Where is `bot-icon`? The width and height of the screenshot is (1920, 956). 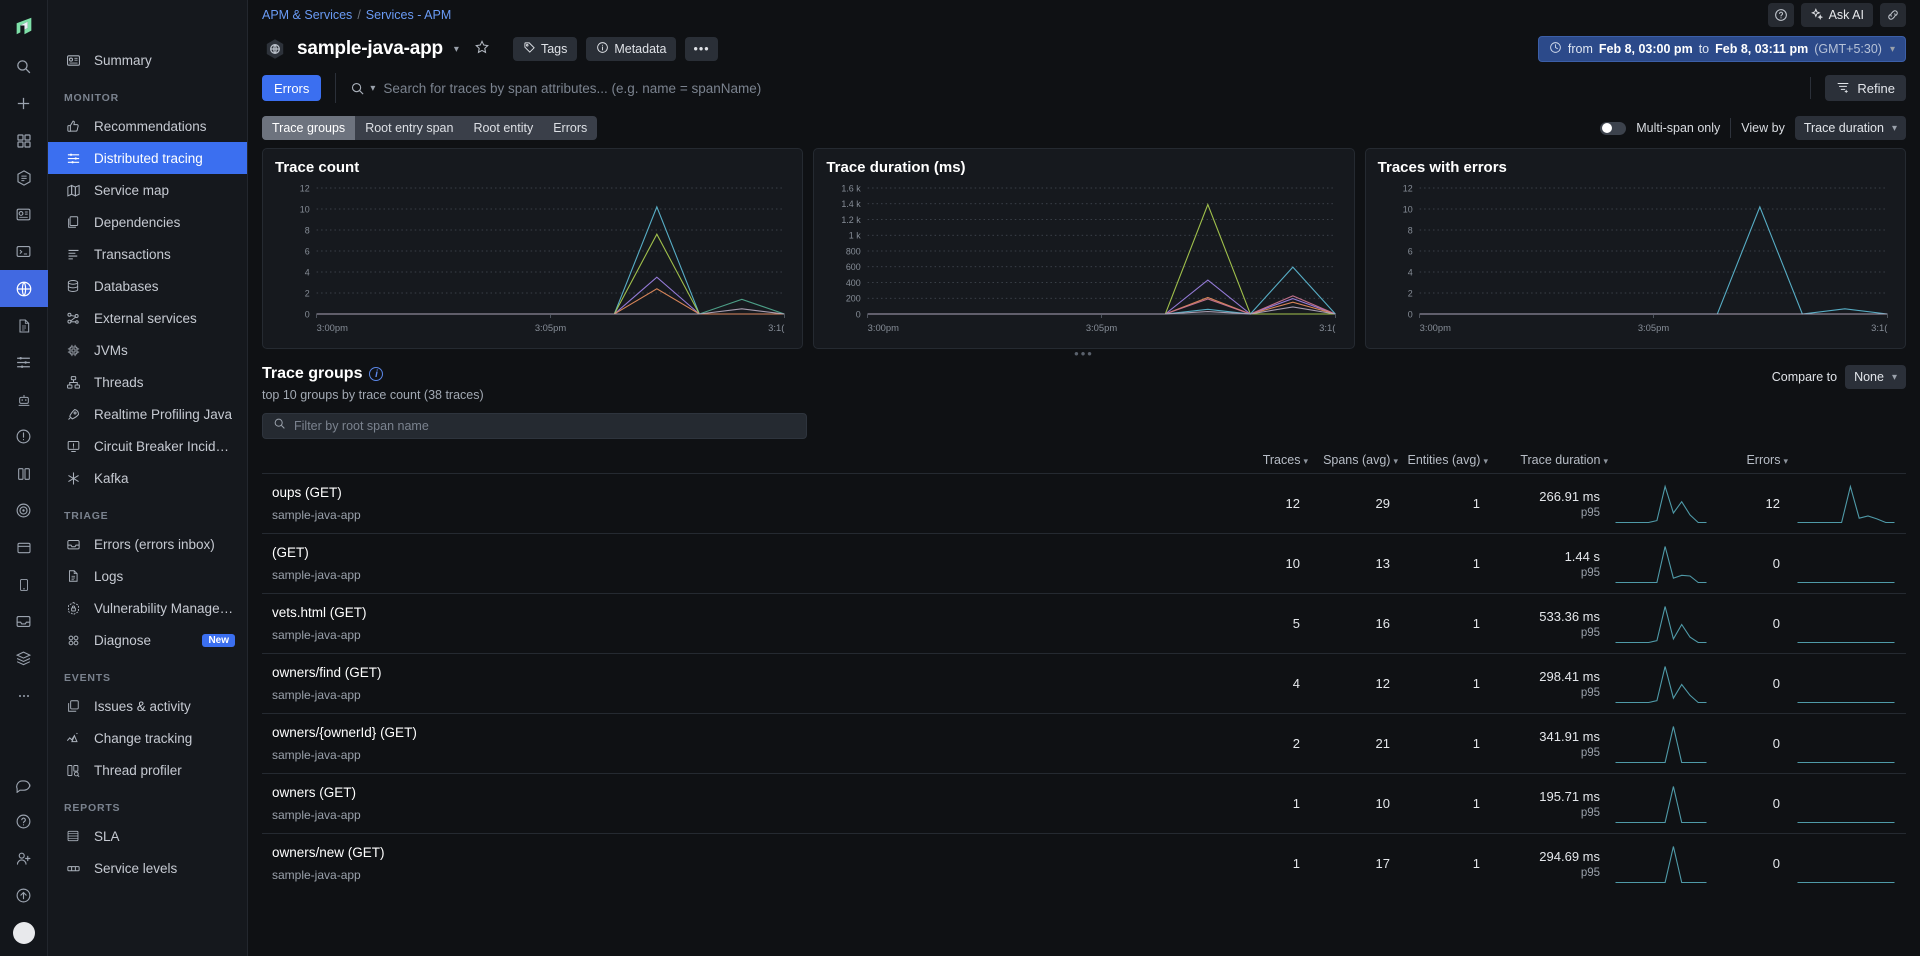 bot-icon is located at coordinates (24, 399).